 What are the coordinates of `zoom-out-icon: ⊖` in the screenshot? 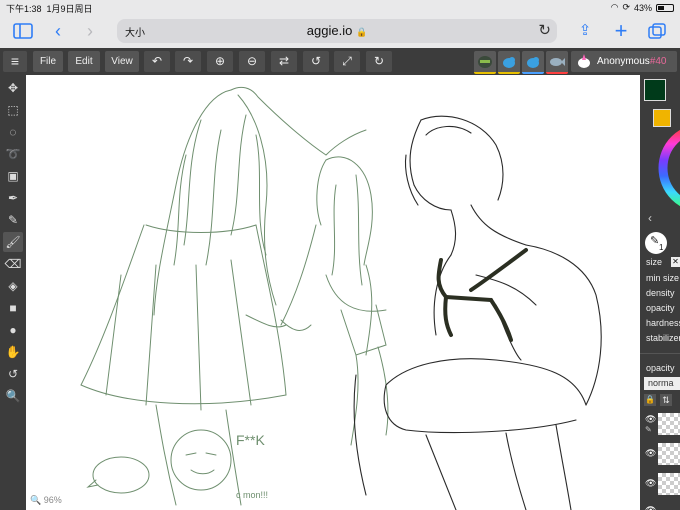 It's located at (252, 61).